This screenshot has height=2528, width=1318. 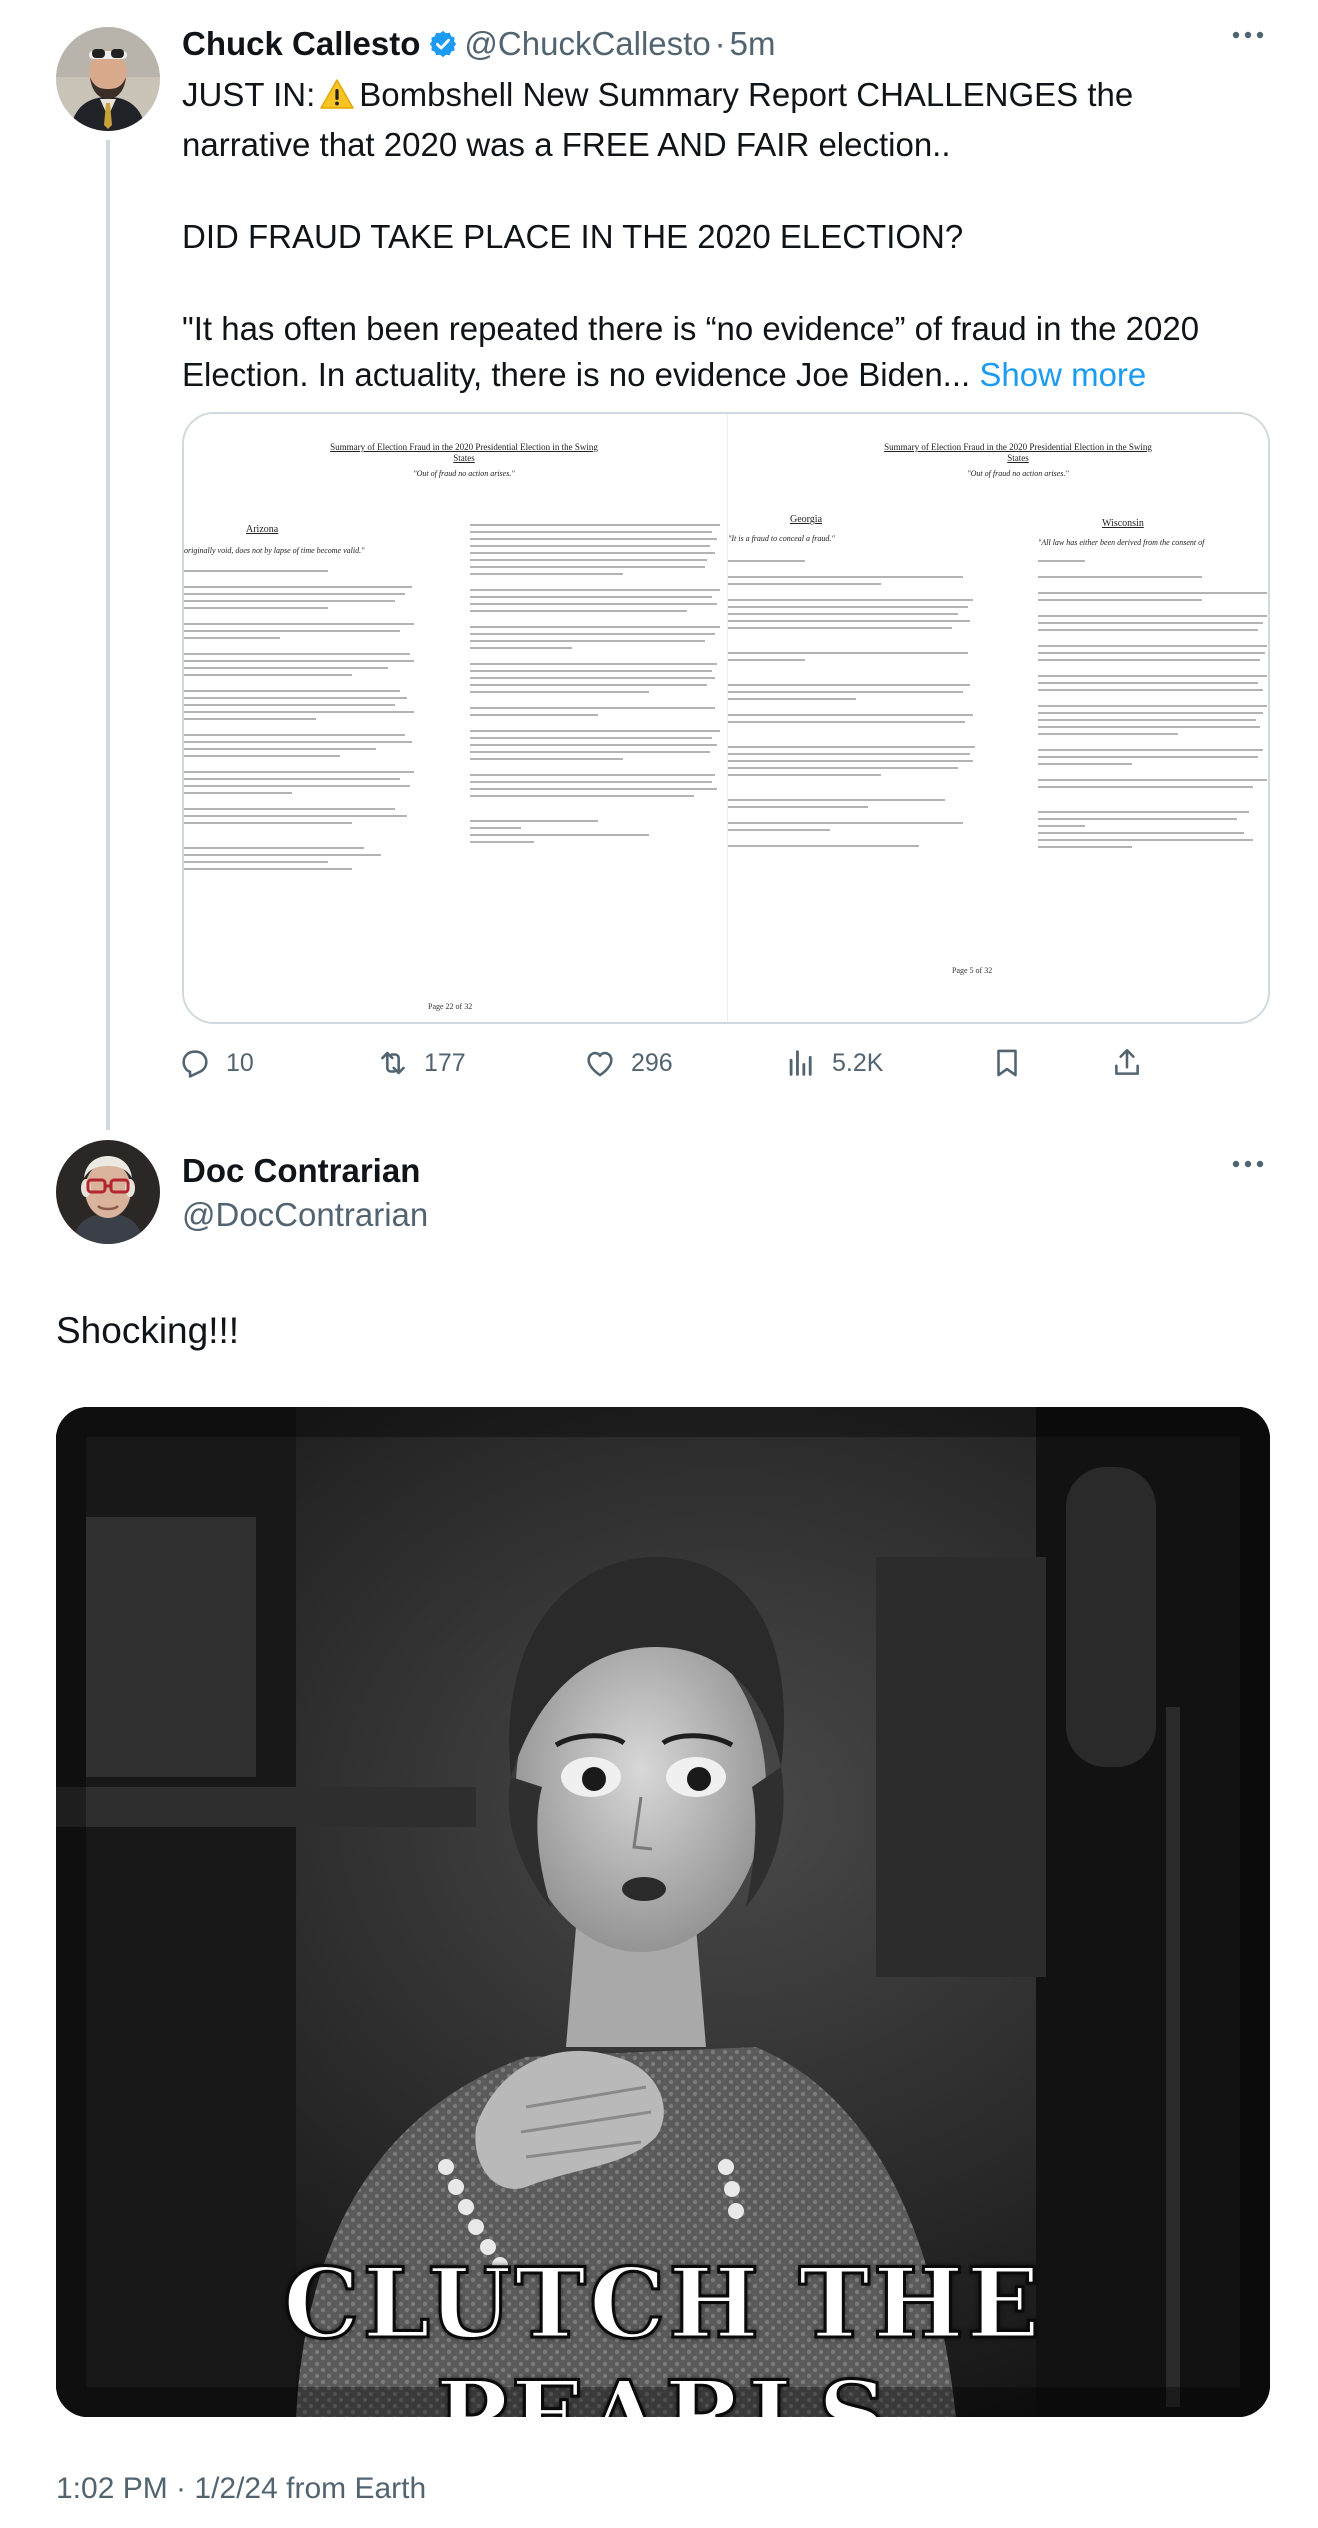 I want to click on author-name: Chuck Callesto, so click(x=301, y=44).